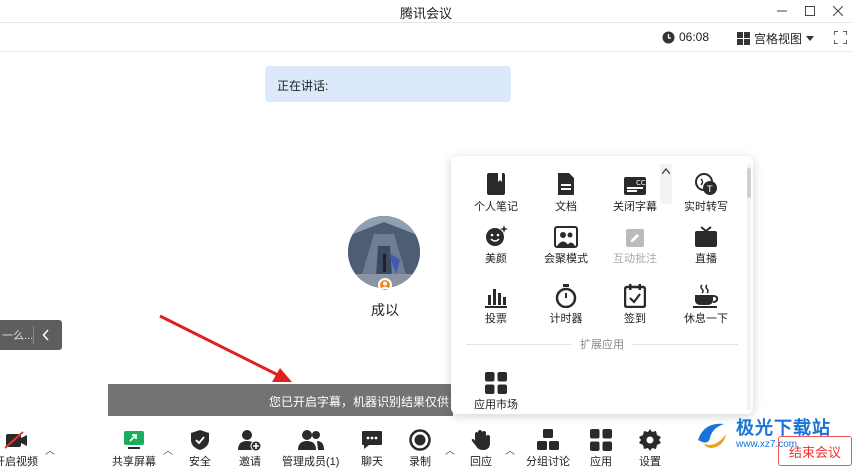 This screenshot has height=468, width=852. Describe the element at coordinates (497, 235) in the screenshot. I see `beauty-icon` at that location.